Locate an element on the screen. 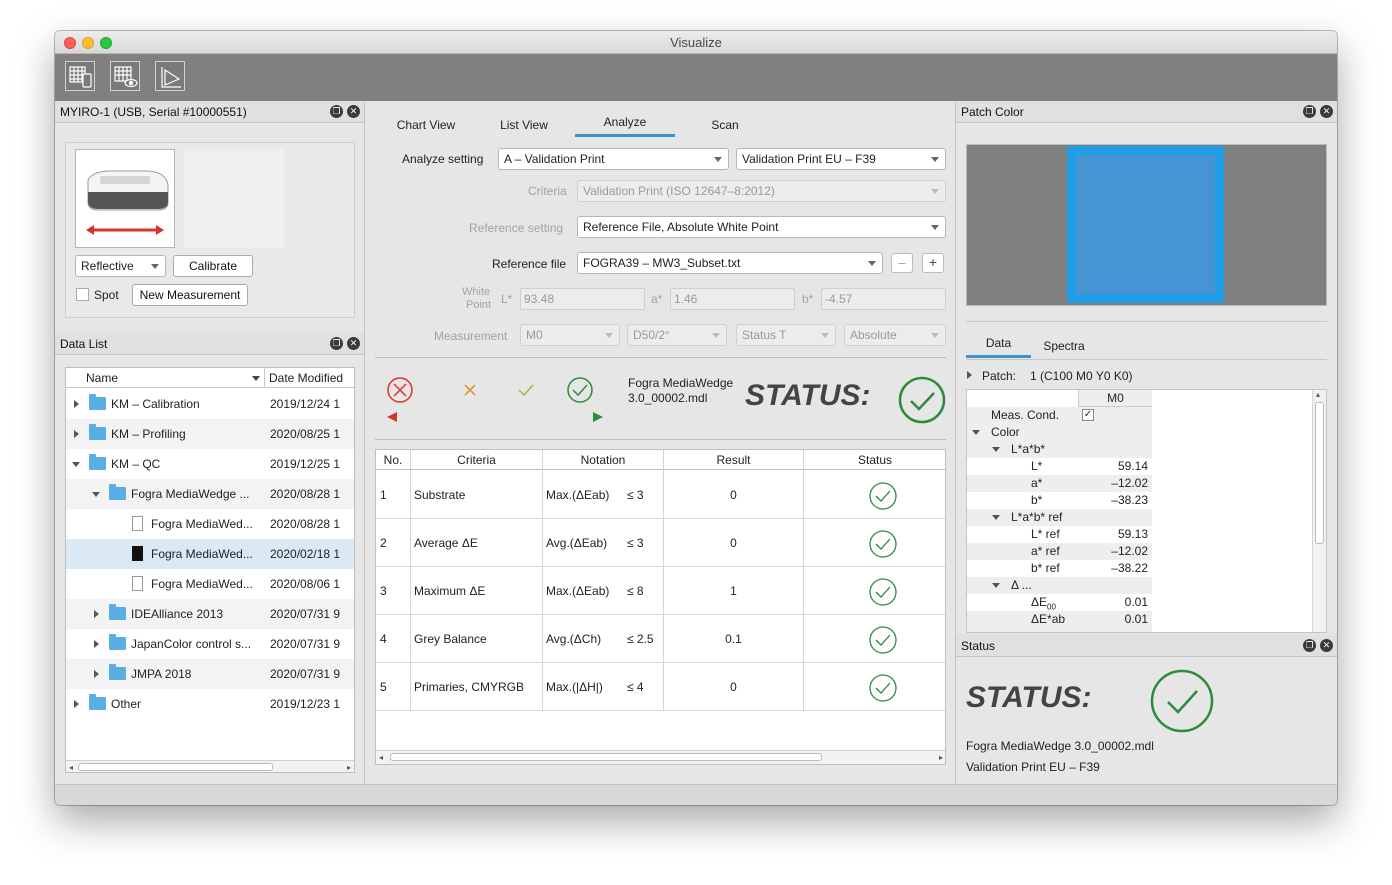 The width and height of the screenshot is (1392, 885). analyze-tool-button is located at coordinates (170, 76).